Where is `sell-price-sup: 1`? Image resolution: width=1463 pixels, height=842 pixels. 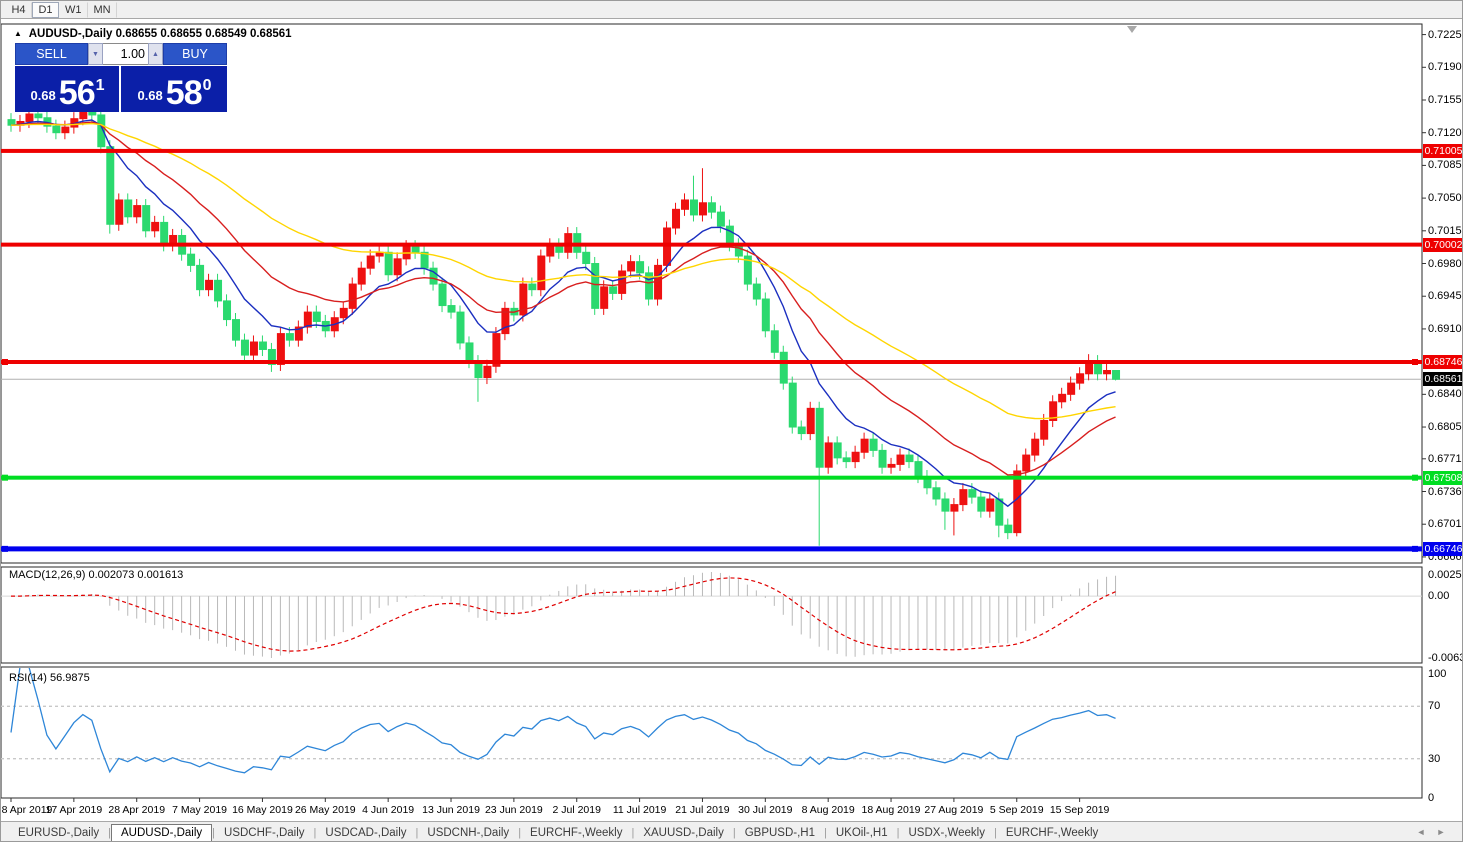
sell-price-sup: 1 is located at coordinates (100, 85).